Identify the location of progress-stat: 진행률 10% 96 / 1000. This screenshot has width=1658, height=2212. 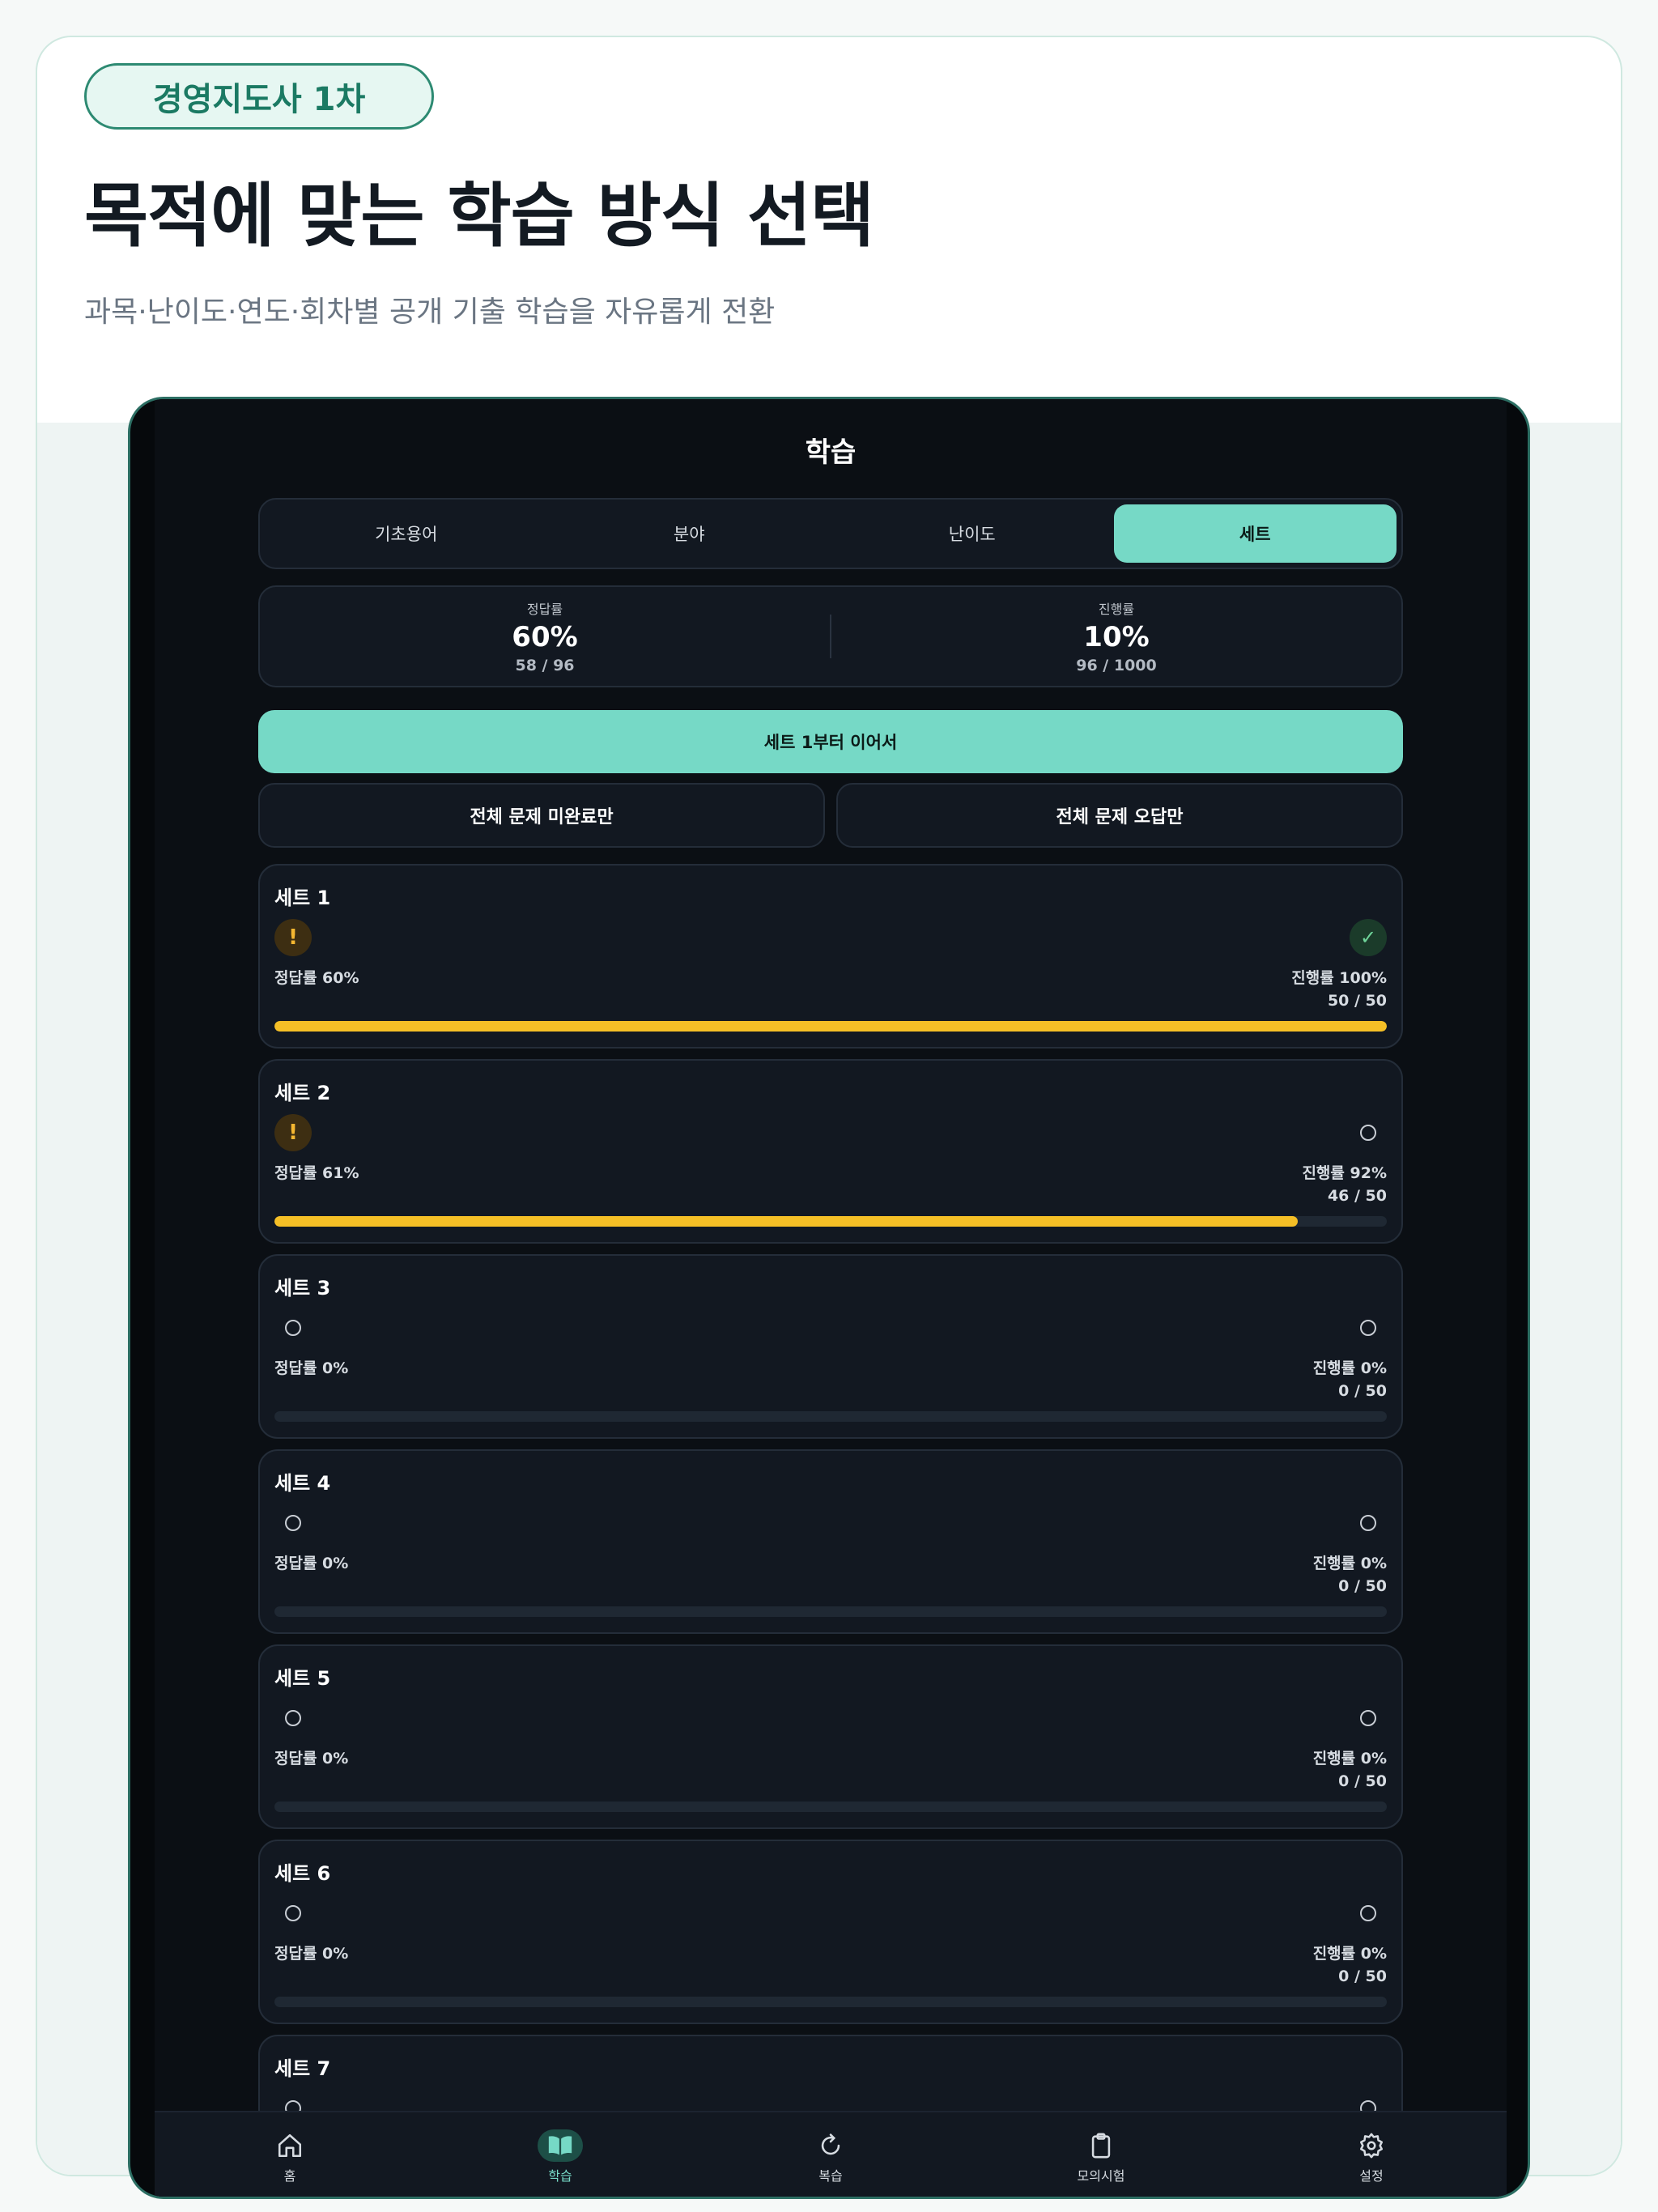
(1116, 636).